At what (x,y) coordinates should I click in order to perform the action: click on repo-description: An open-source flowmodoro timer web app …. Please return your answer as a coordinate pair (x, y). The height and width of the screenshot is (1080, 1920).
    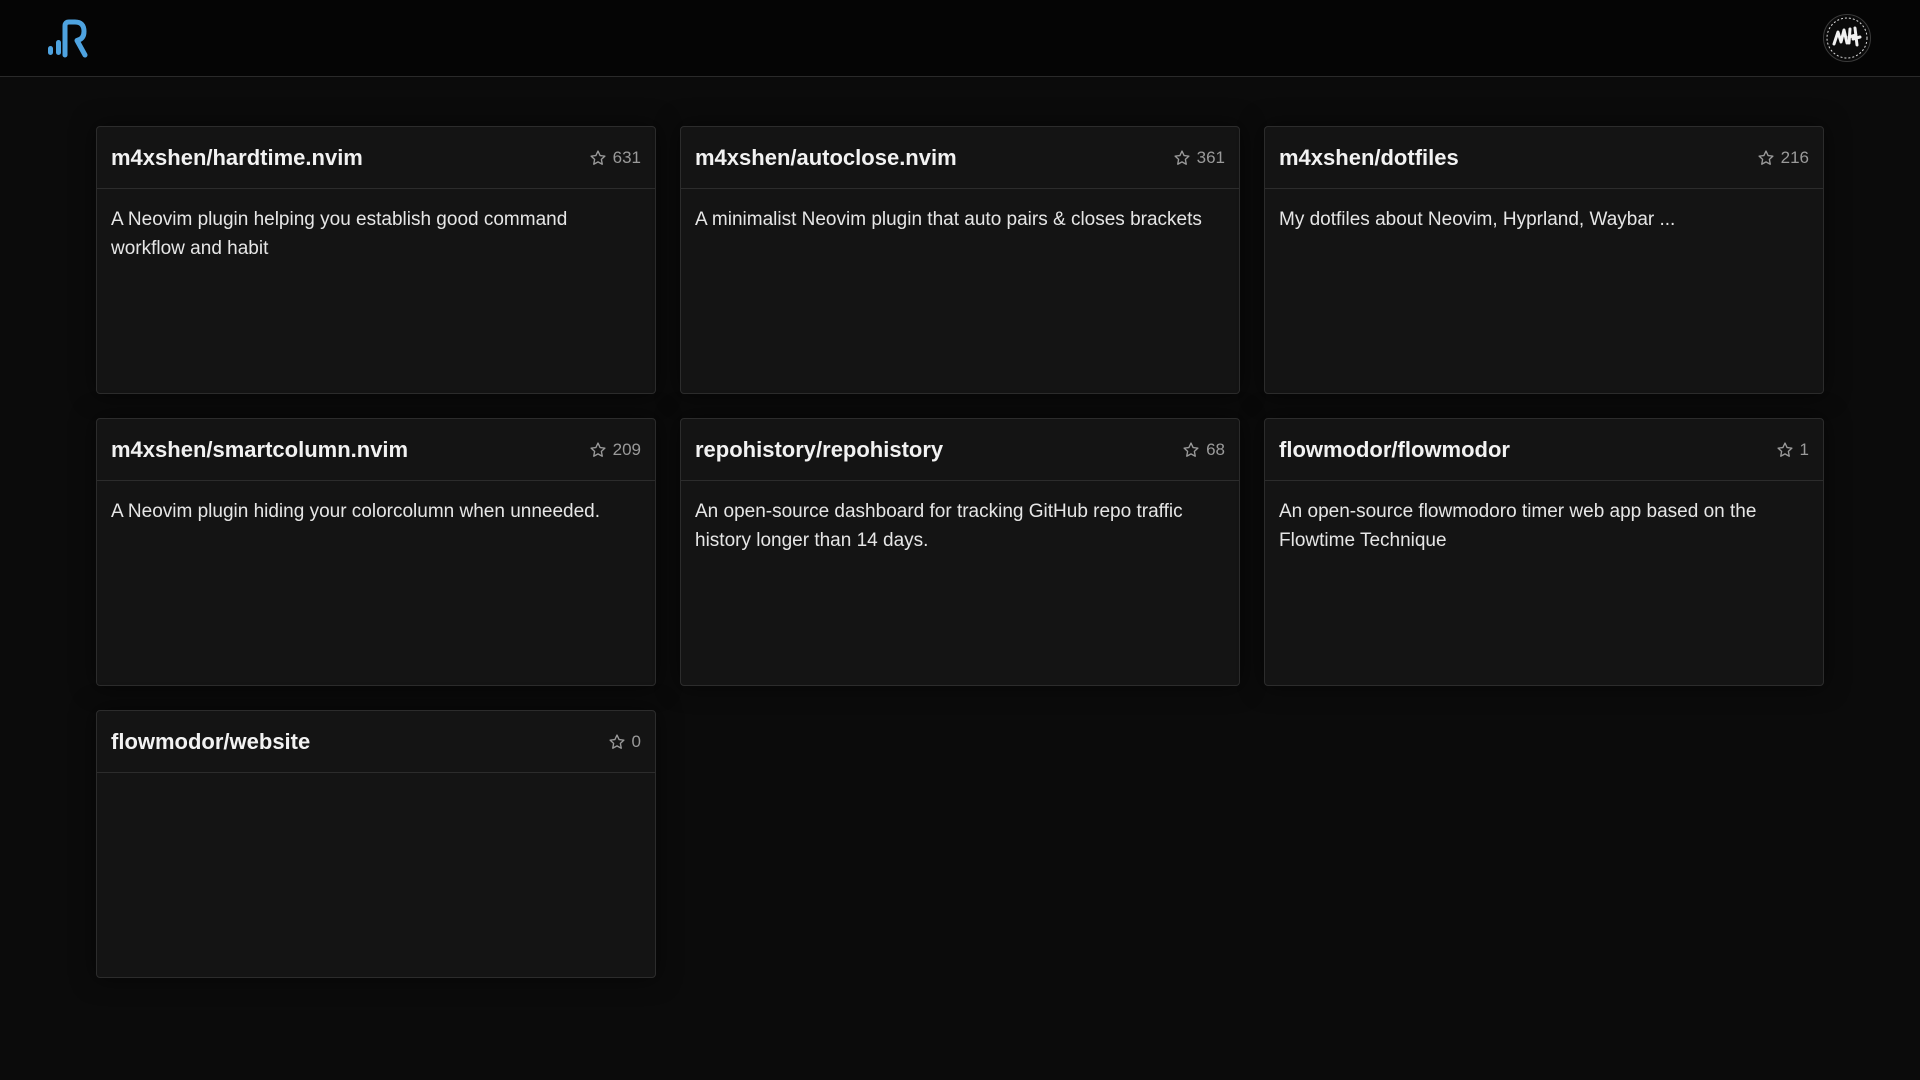
    Looking at the image, I should click on (1518, 526).